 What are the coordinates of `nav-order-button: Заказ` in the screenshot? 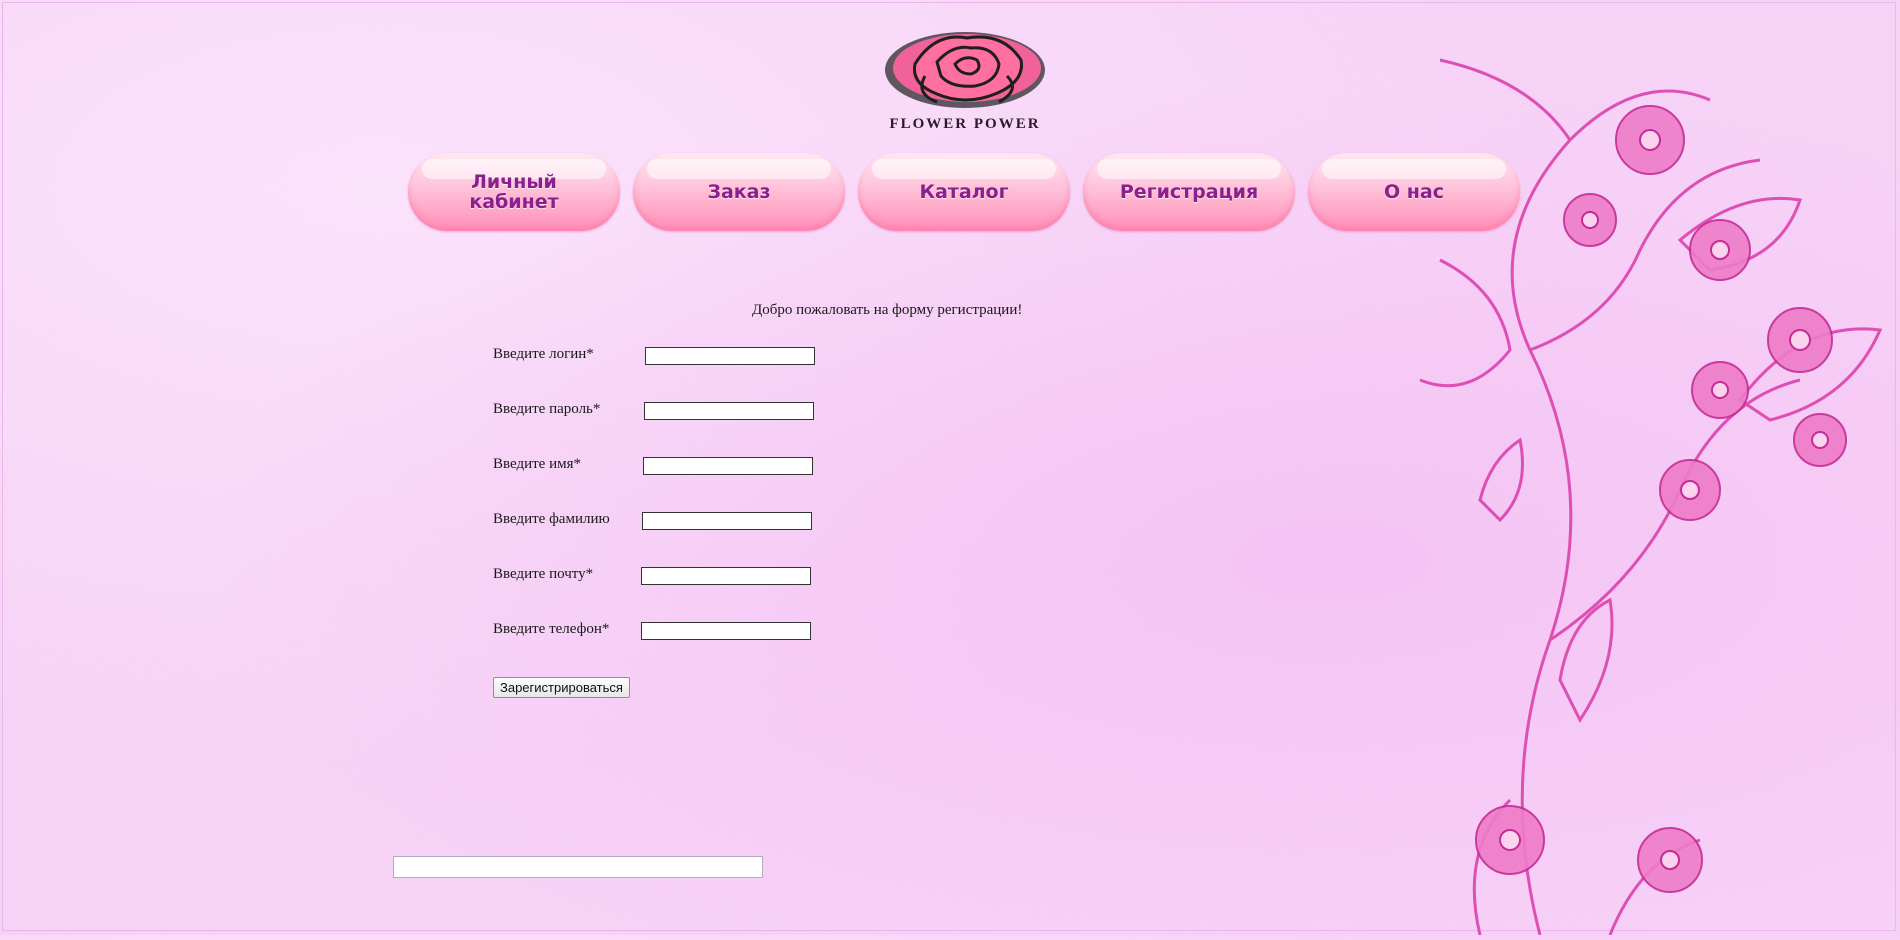 It's located at (739, 192).